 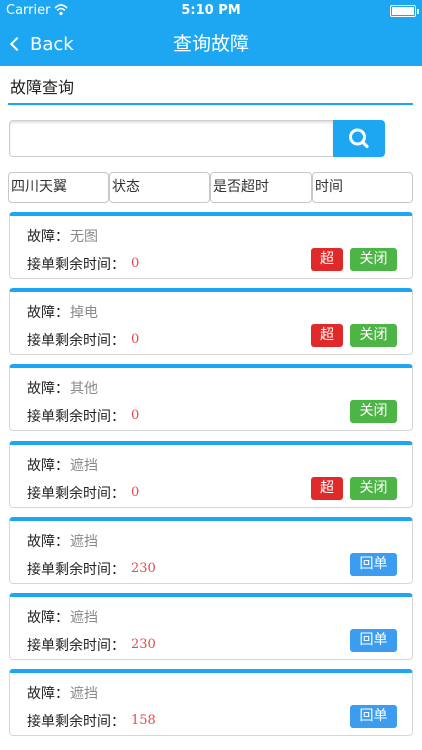 I want to click on filter-status: 状态, so click(x=159, y=187).